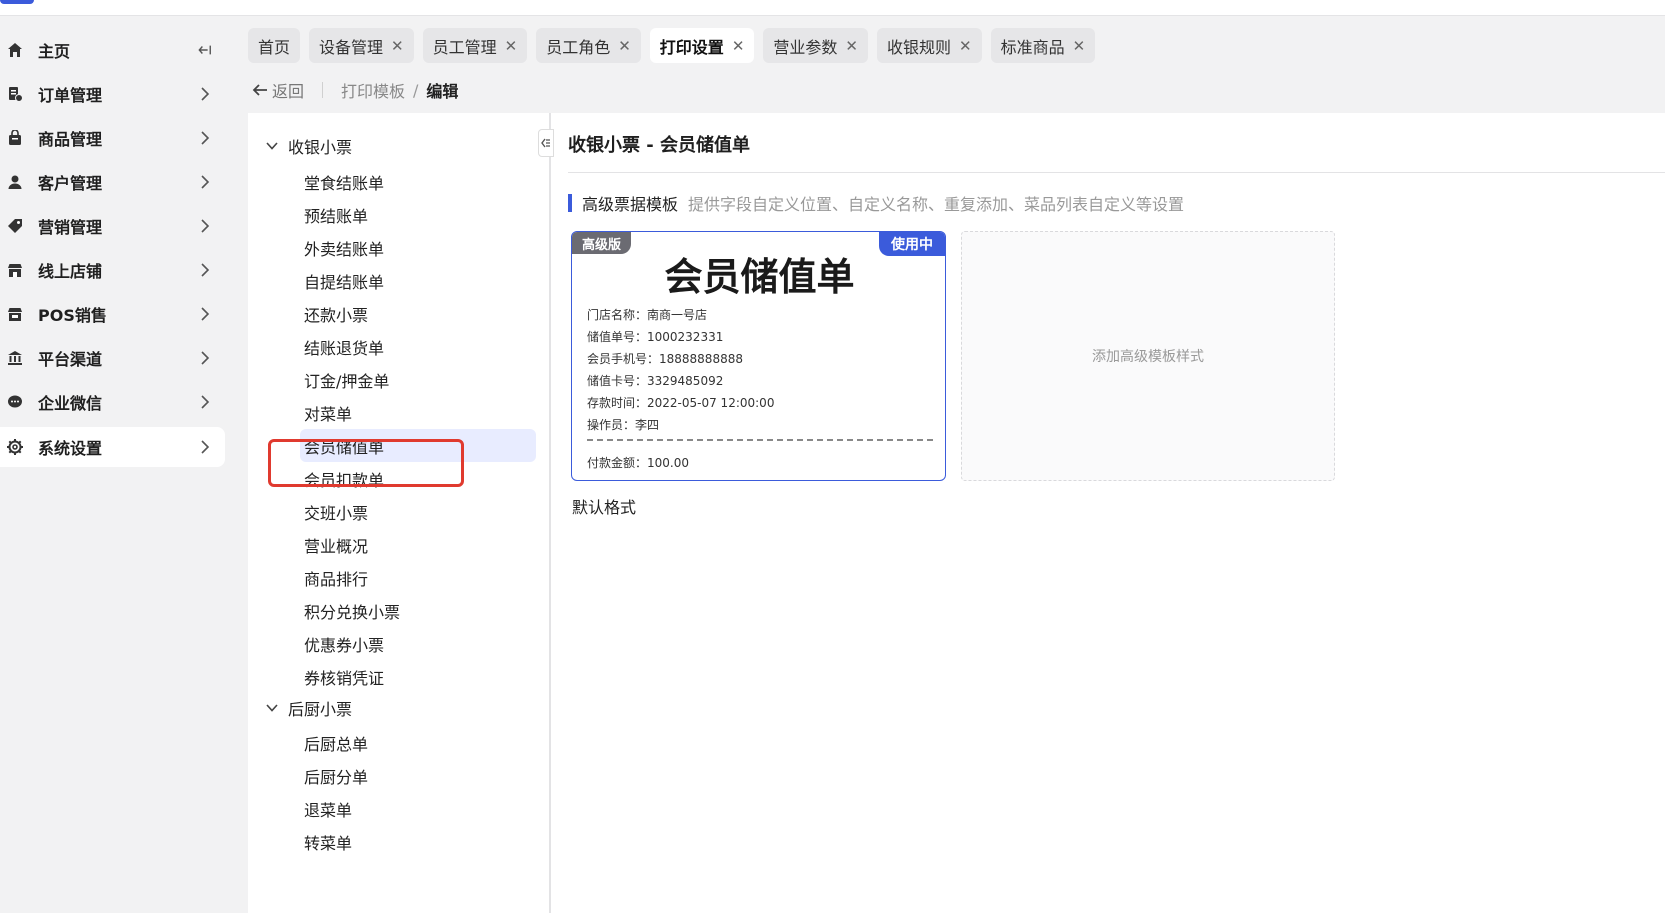  I want to click on tab-device-management: 设备管理 ✕, so click(361, 45).